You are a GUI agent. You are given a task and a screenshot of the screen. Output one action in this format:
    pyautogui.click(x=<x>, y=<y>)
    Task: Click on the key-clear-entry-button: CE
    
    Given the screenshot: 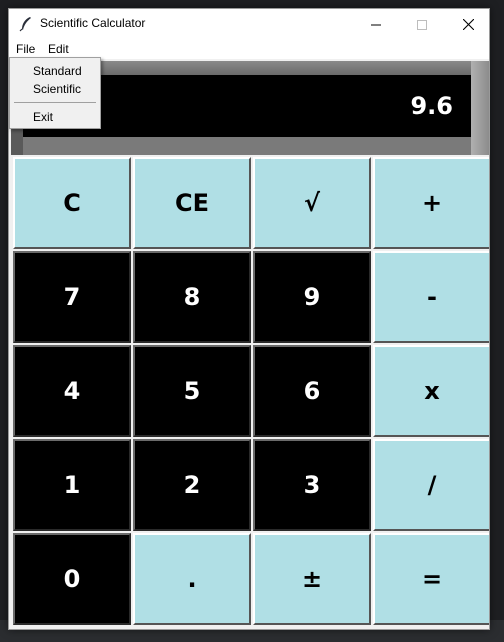 What is the action you would take?
    pyautogui.click(x=192, y=203)
    